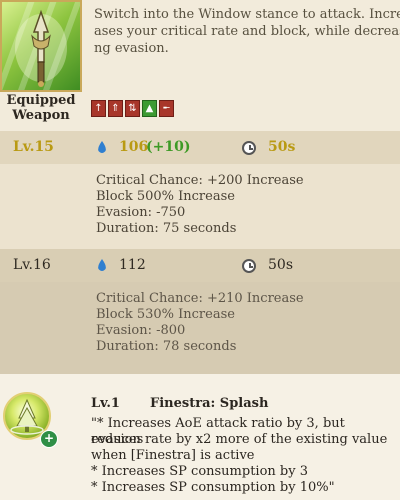 This screenshot has width=400, height=500. Describe the element at coordinates (209, 403) in the screenshot. I see `rune-name: Finestra: Splash` at that location.